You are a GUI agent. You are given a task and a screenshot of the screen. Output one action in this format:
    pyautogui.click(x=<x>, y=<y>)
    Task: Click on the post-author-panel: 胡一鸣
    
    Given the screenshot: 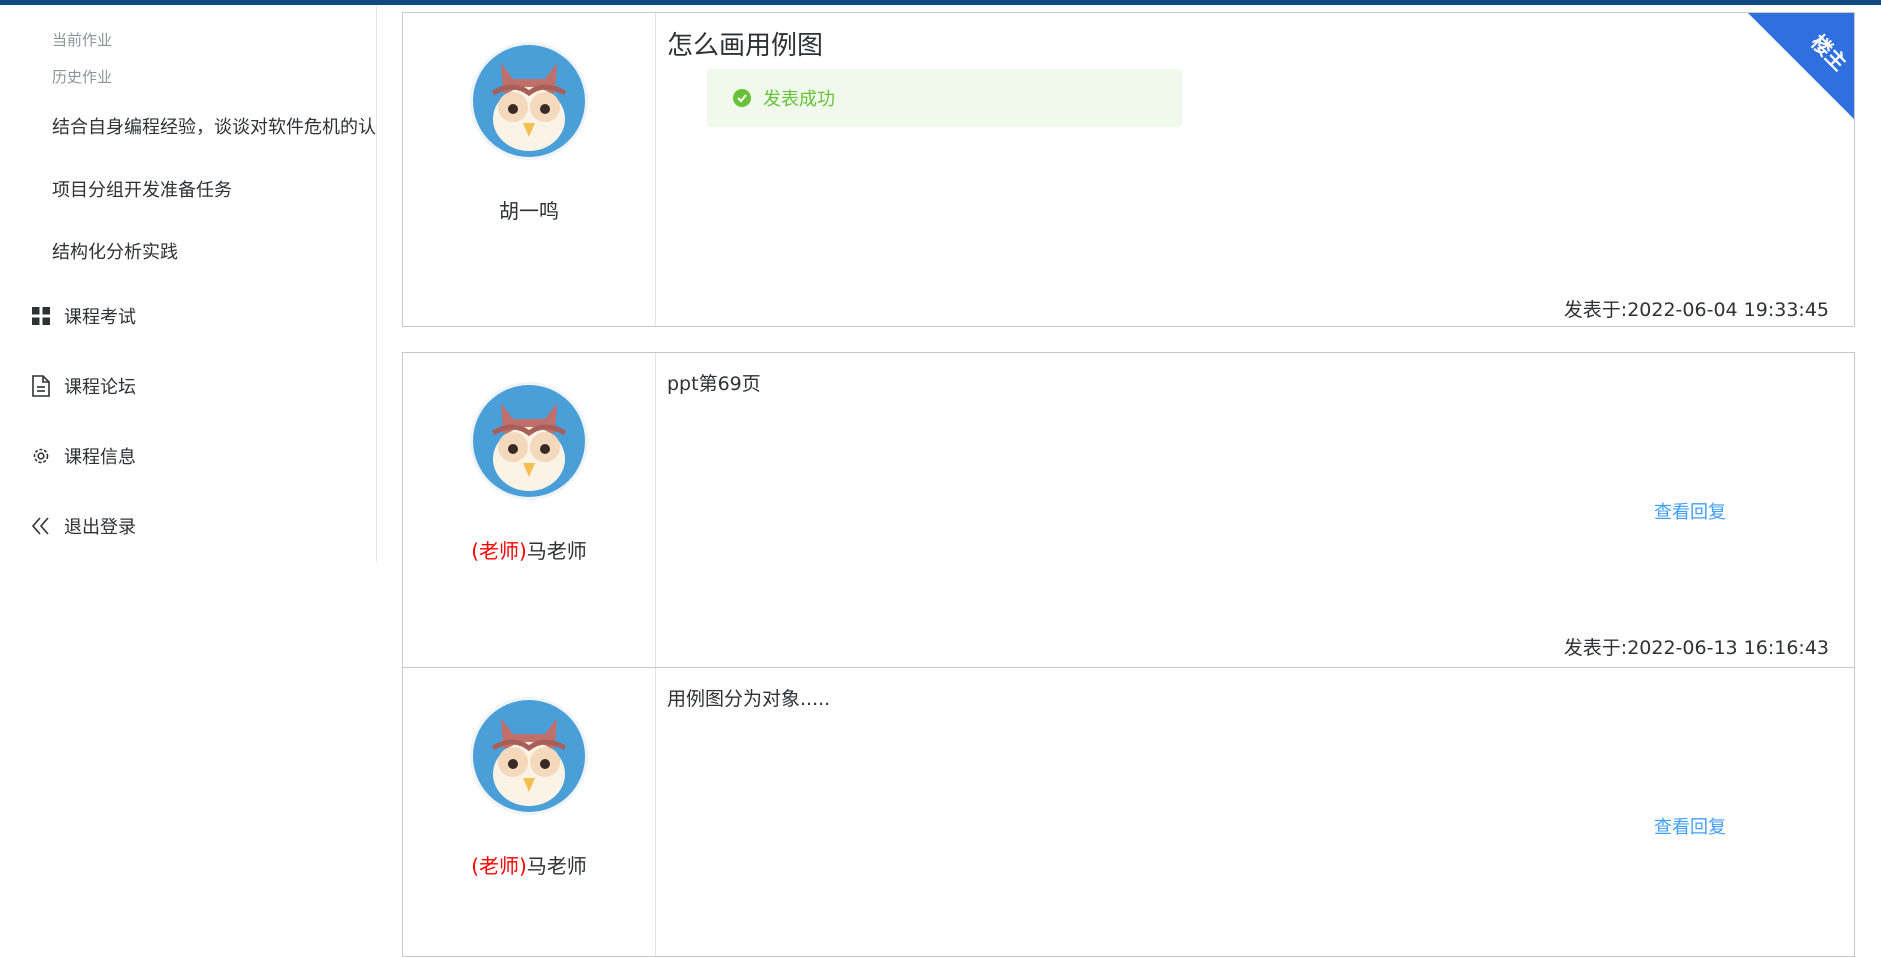 What is the action you would take?
    pyautogui.click(x=529, y=169)
    